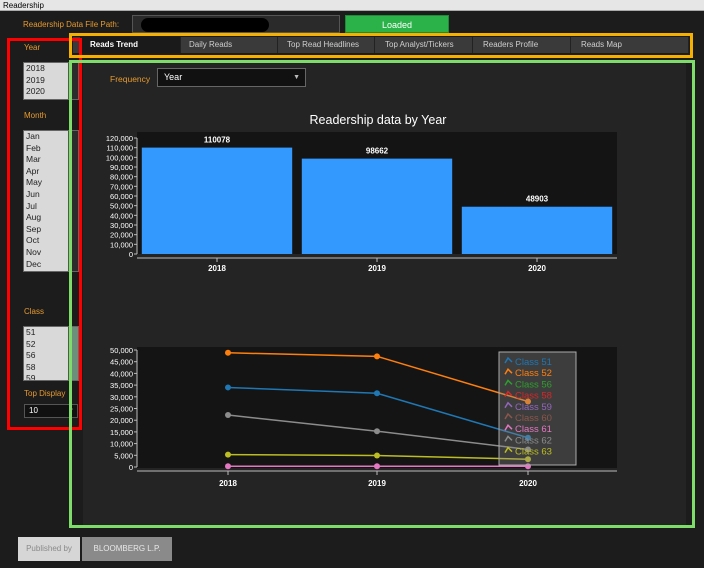  Describe the element at coordinates (49, 549) in the screenshot. I see `published-by-label: Published by` at that location.